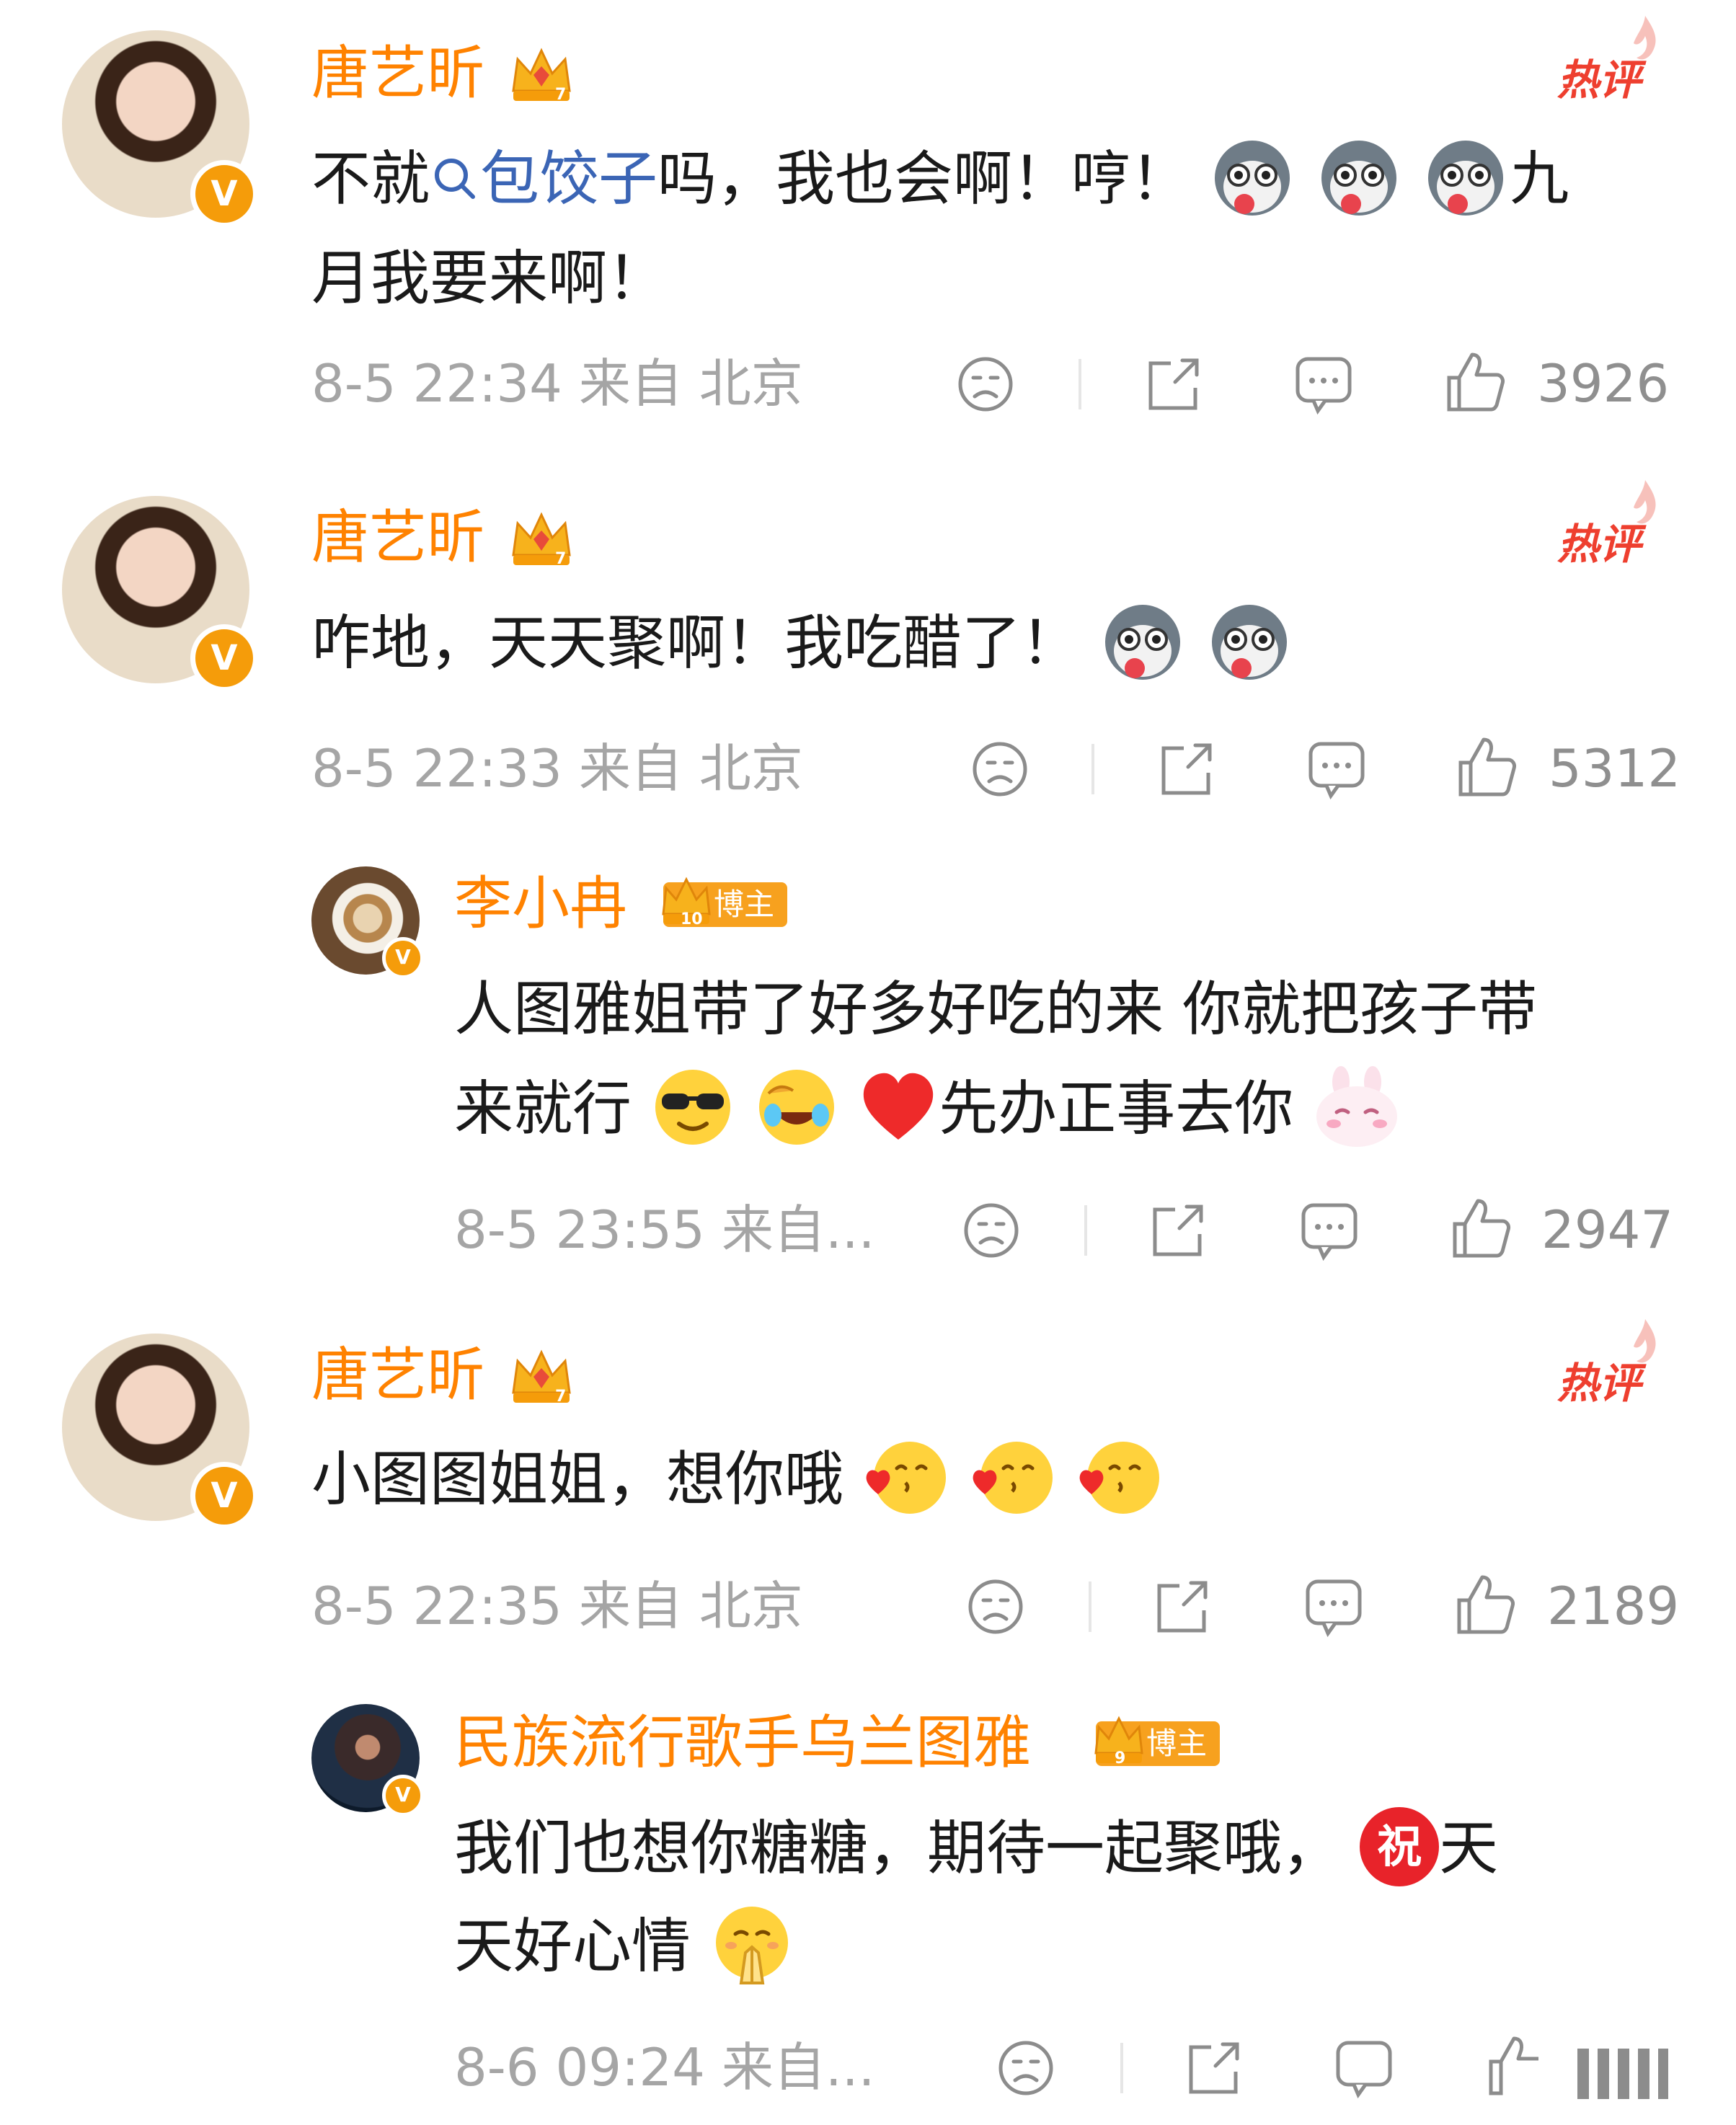  What do you see at coordinates (797, 1107) in the screenshot?
I see `laugh-cry-emoji-icon` at bounding box center [797, 1107].